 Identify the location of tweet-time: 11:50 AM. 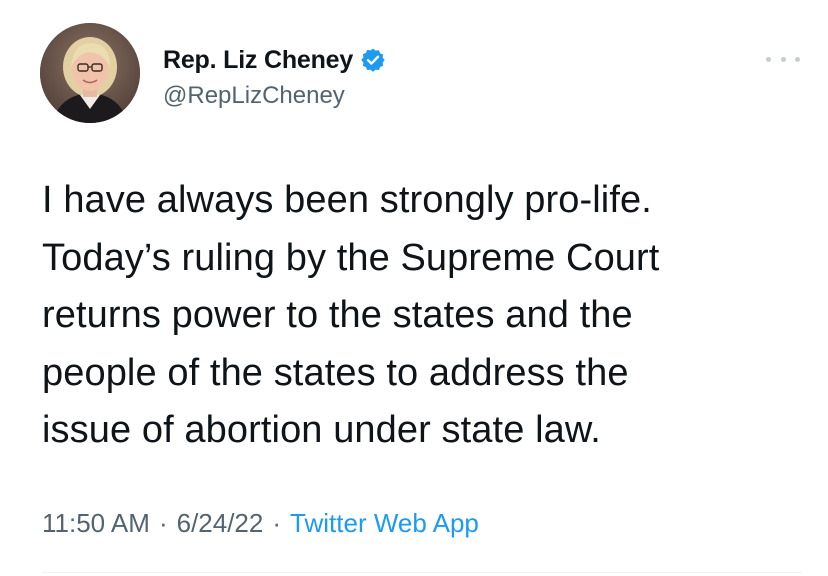
(96, 523).